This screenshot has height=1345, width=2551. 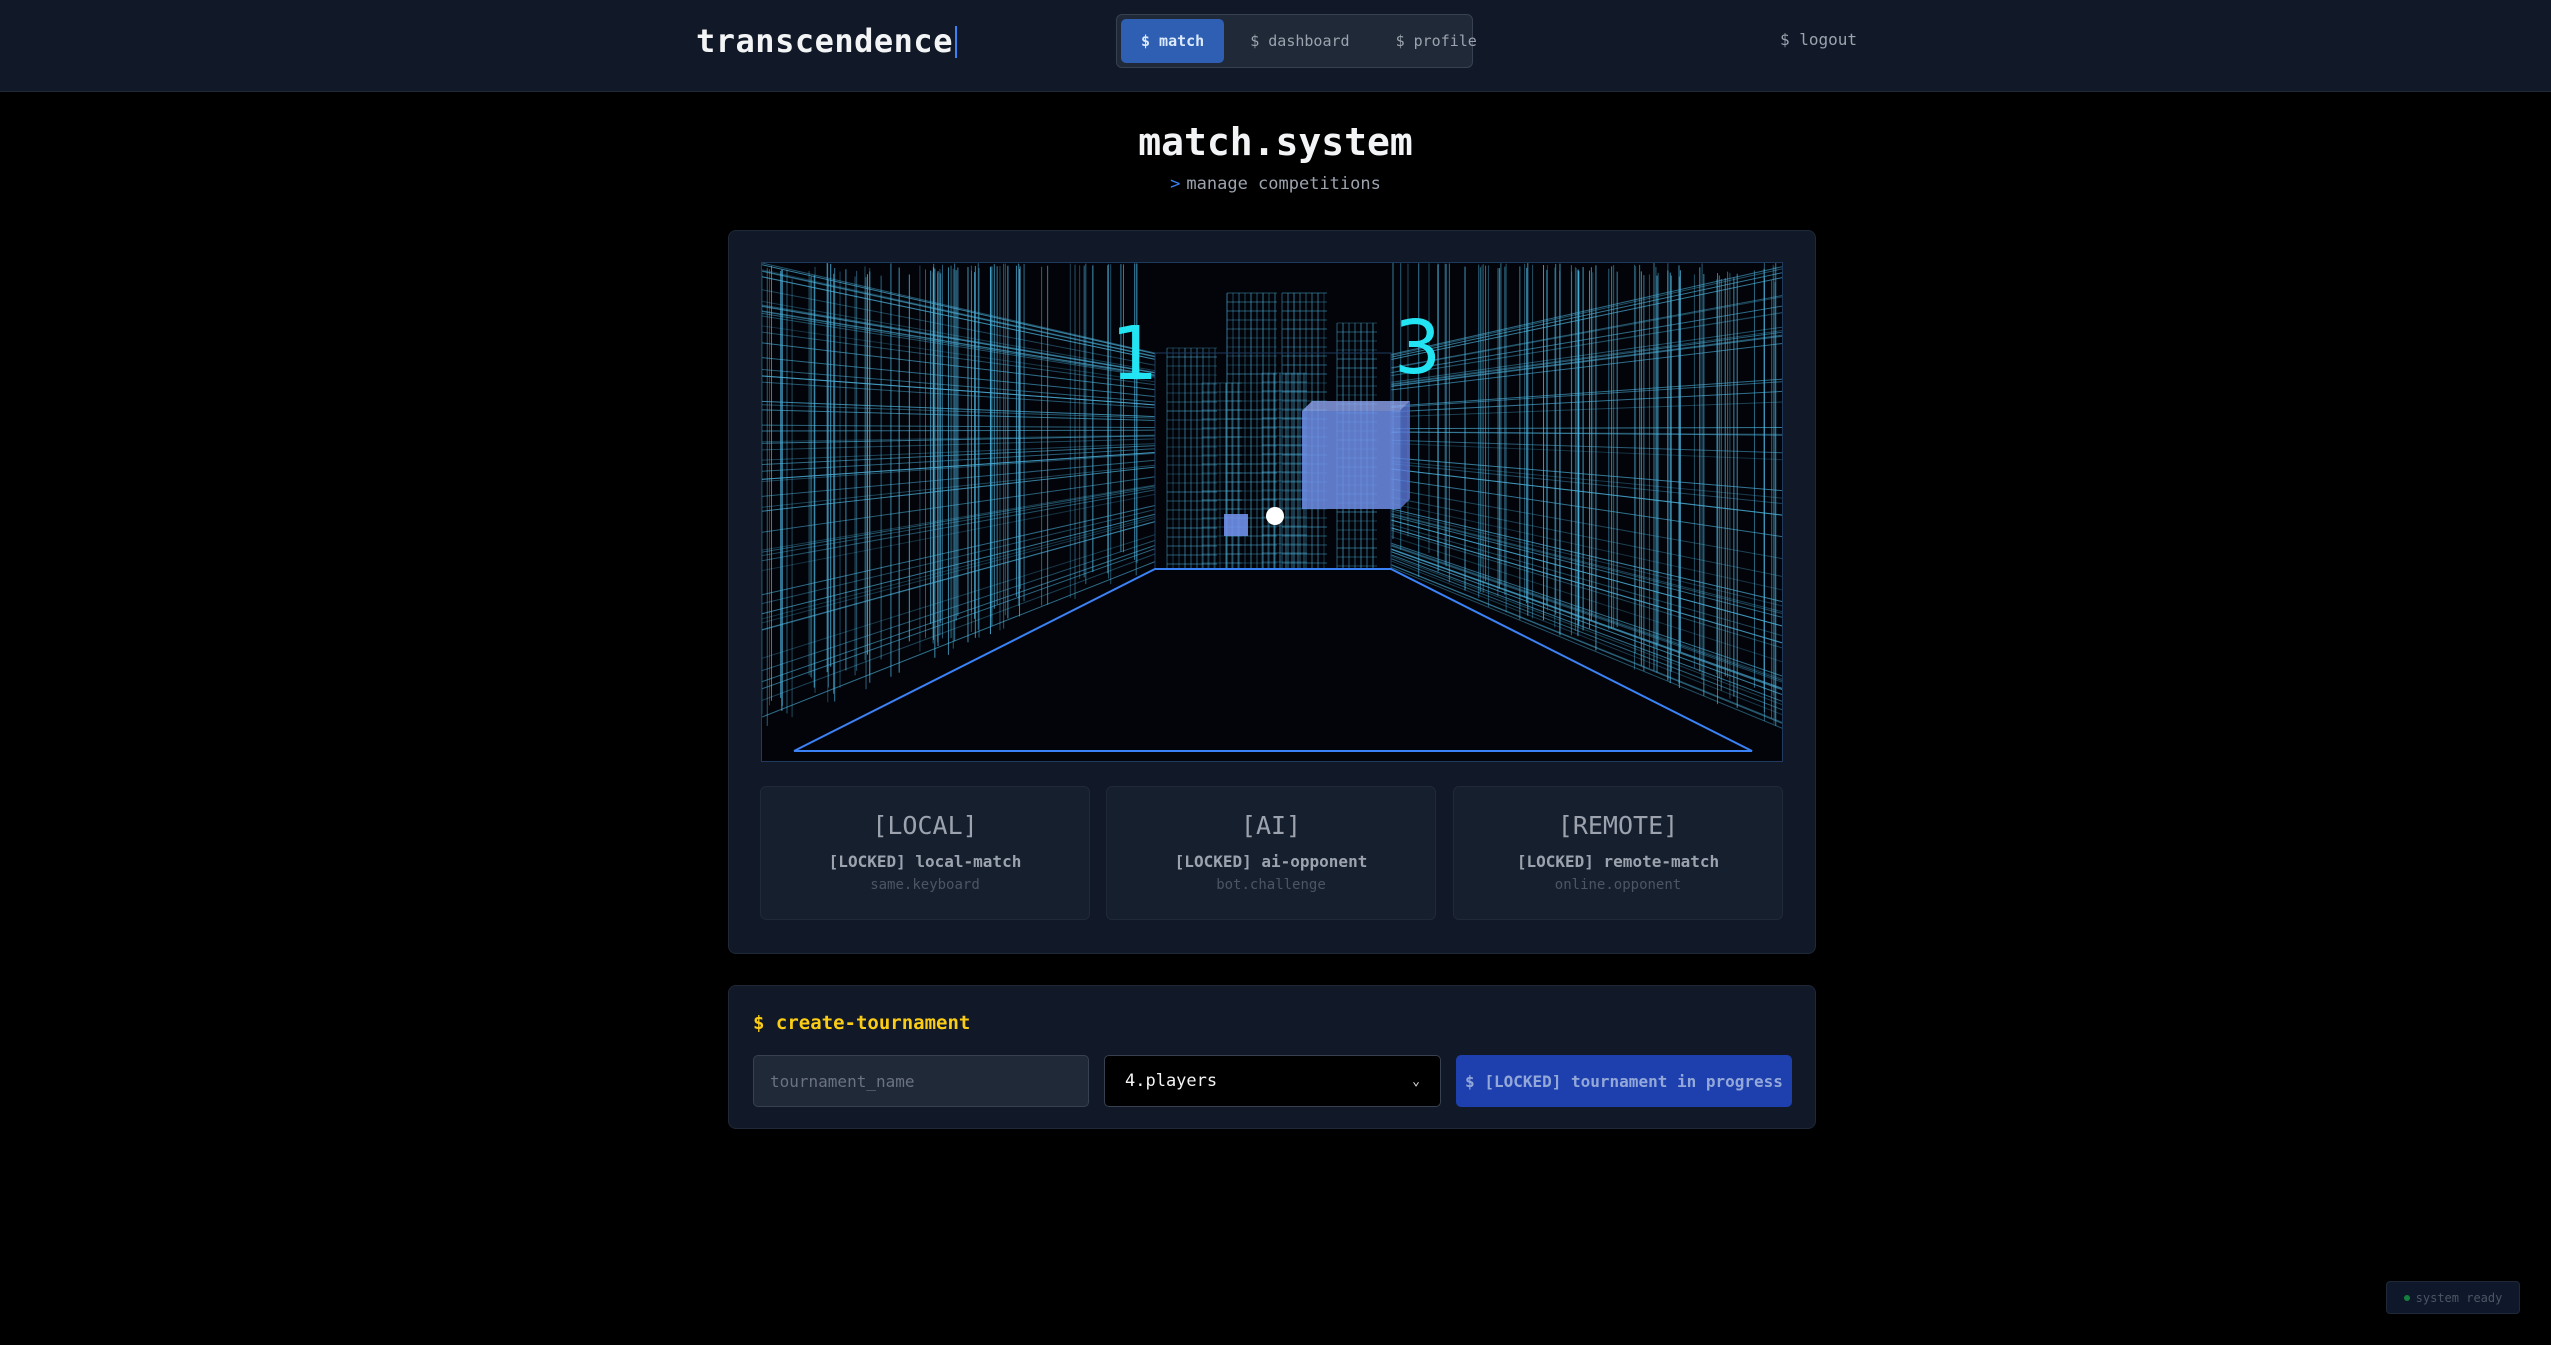 I want to click on nav-match-button: $ match, so click(x=1173, y=41).